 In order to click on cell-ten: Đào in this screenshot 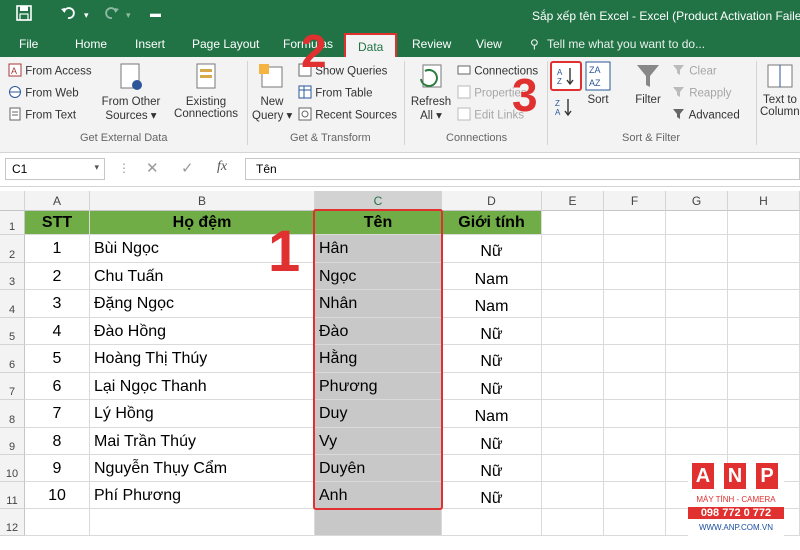, I will do `click(378, 331)`.